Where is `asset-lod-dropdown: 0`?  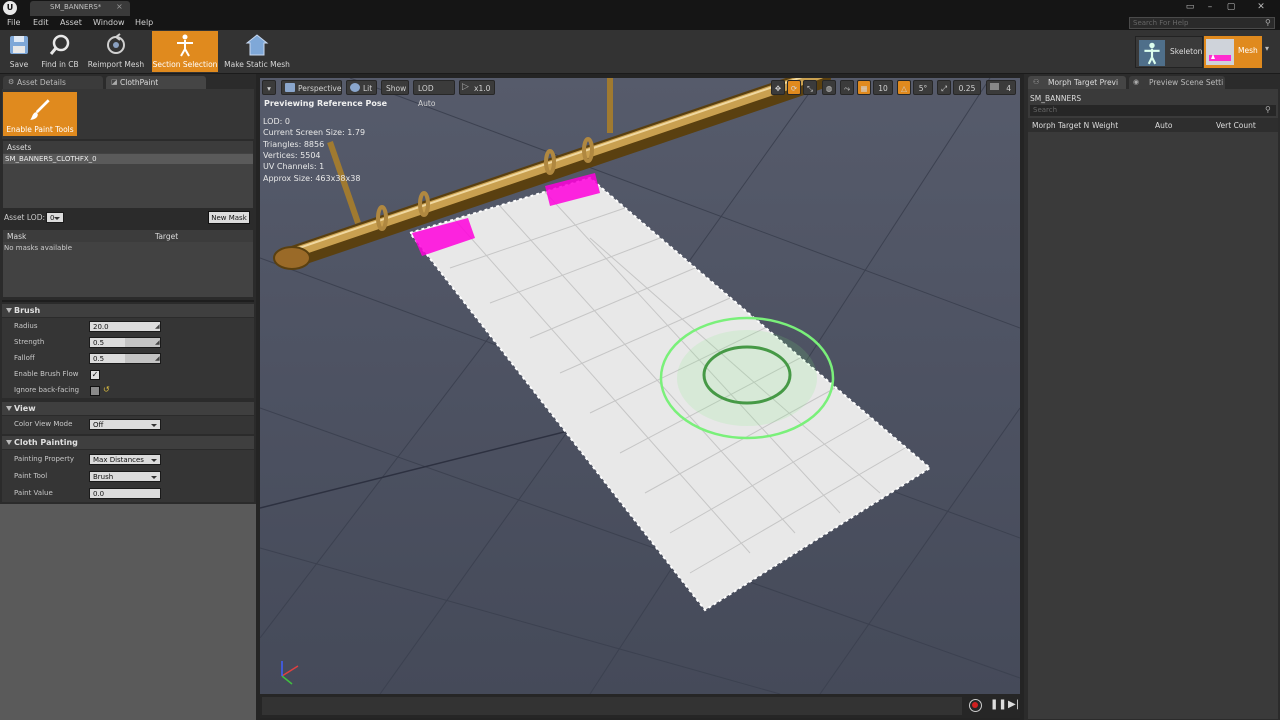
asset-lod-dropdown: 0 is located at coordinates (55, 217).